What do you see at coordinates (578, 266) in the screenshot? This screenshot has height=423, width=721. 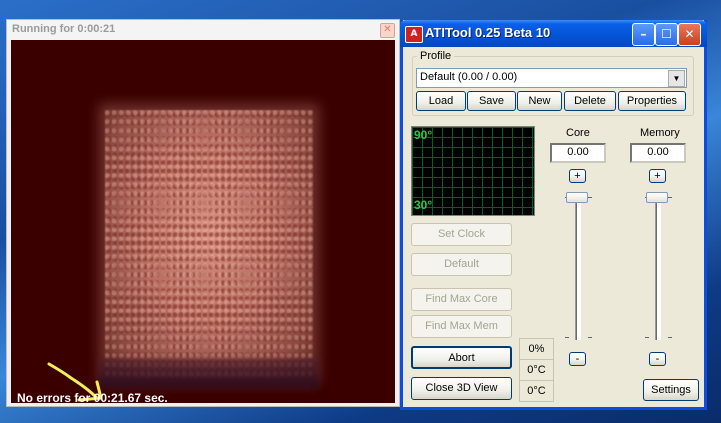 I see `core-slider-track` at bounding box center [578, 266].